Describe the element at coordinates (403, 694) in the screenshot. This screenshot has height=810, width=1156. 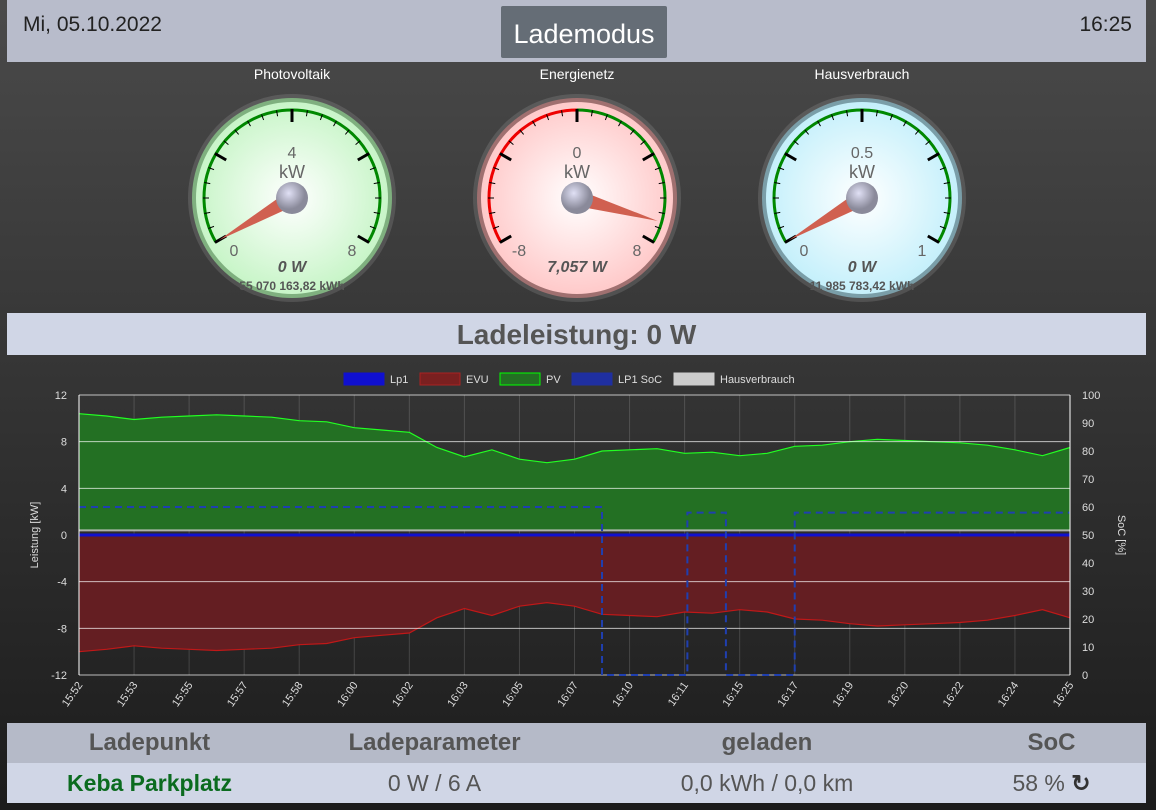
I see `x-tick-label: 16:02` at that location.